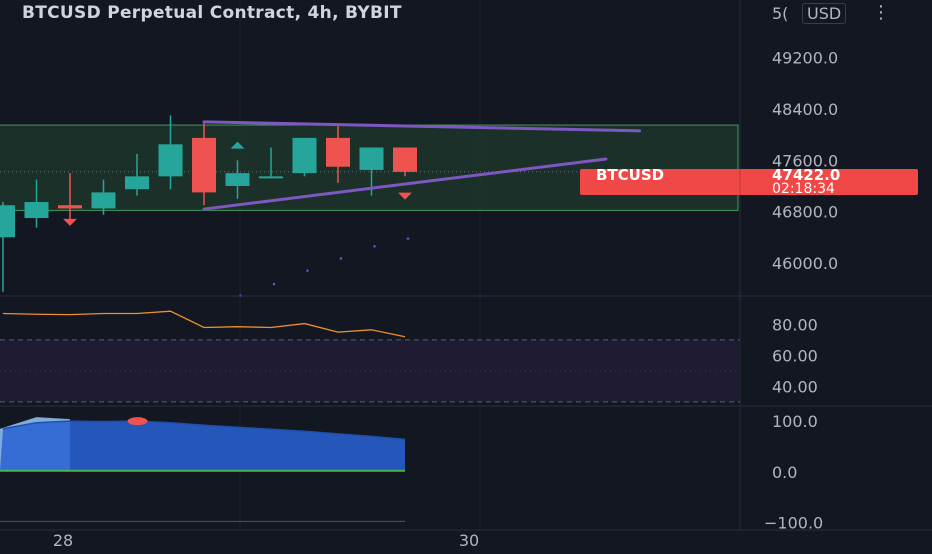  I want to click on time-tick-label: 28, so click(63, 540).